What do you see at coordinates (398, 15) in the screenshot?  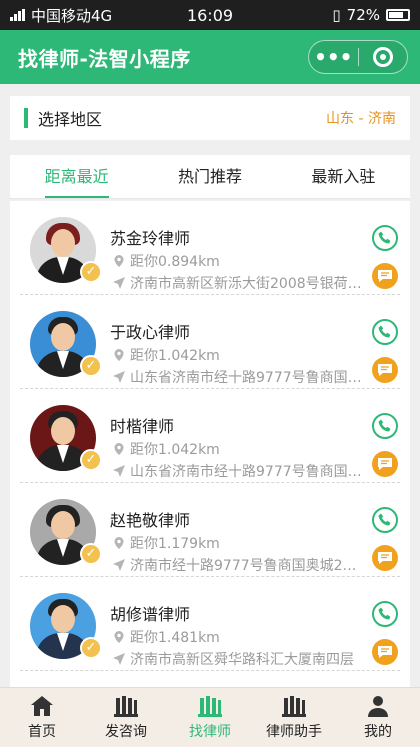 I see `battery-icon` at bounding box center [398, 15].